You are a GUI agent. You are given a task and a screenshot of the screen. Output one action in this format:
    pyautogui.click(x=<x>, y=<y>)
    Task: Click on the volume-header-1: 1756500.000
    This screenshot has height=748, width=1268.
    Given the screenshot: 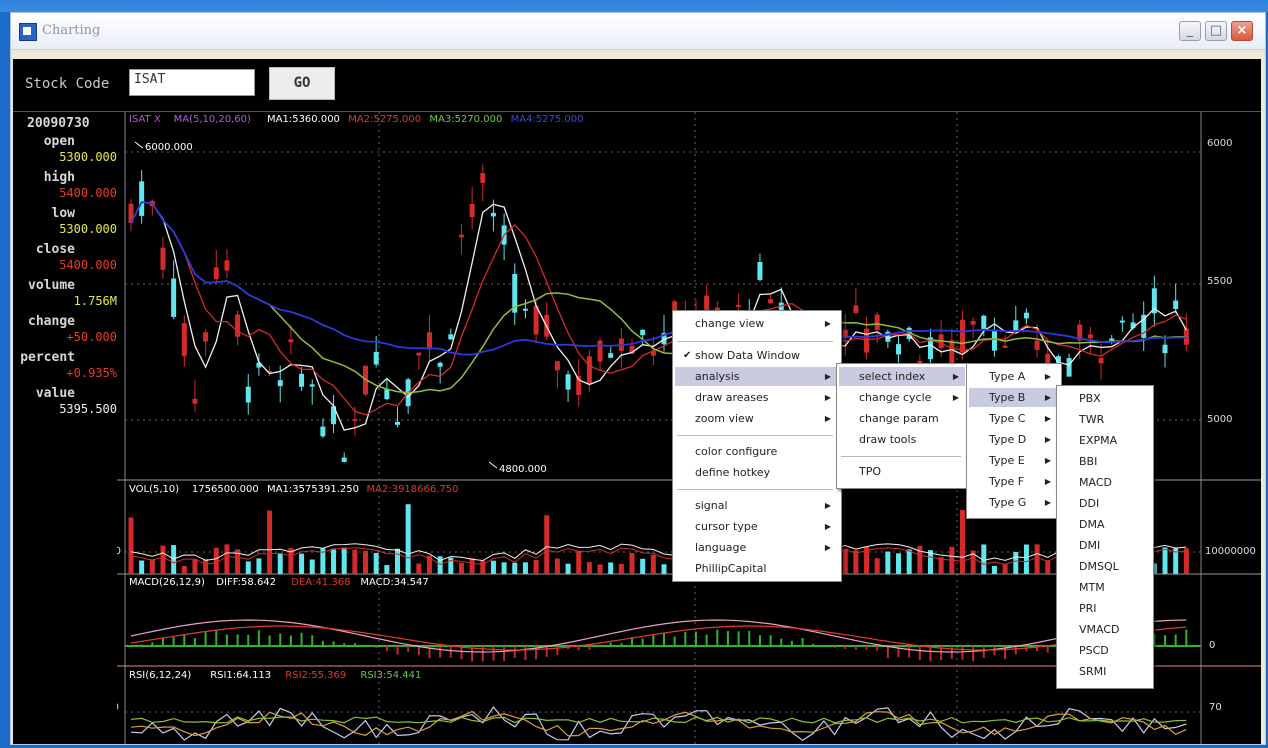 What is the action you would take?
    pyautogui.click(x=225, y=489)
    